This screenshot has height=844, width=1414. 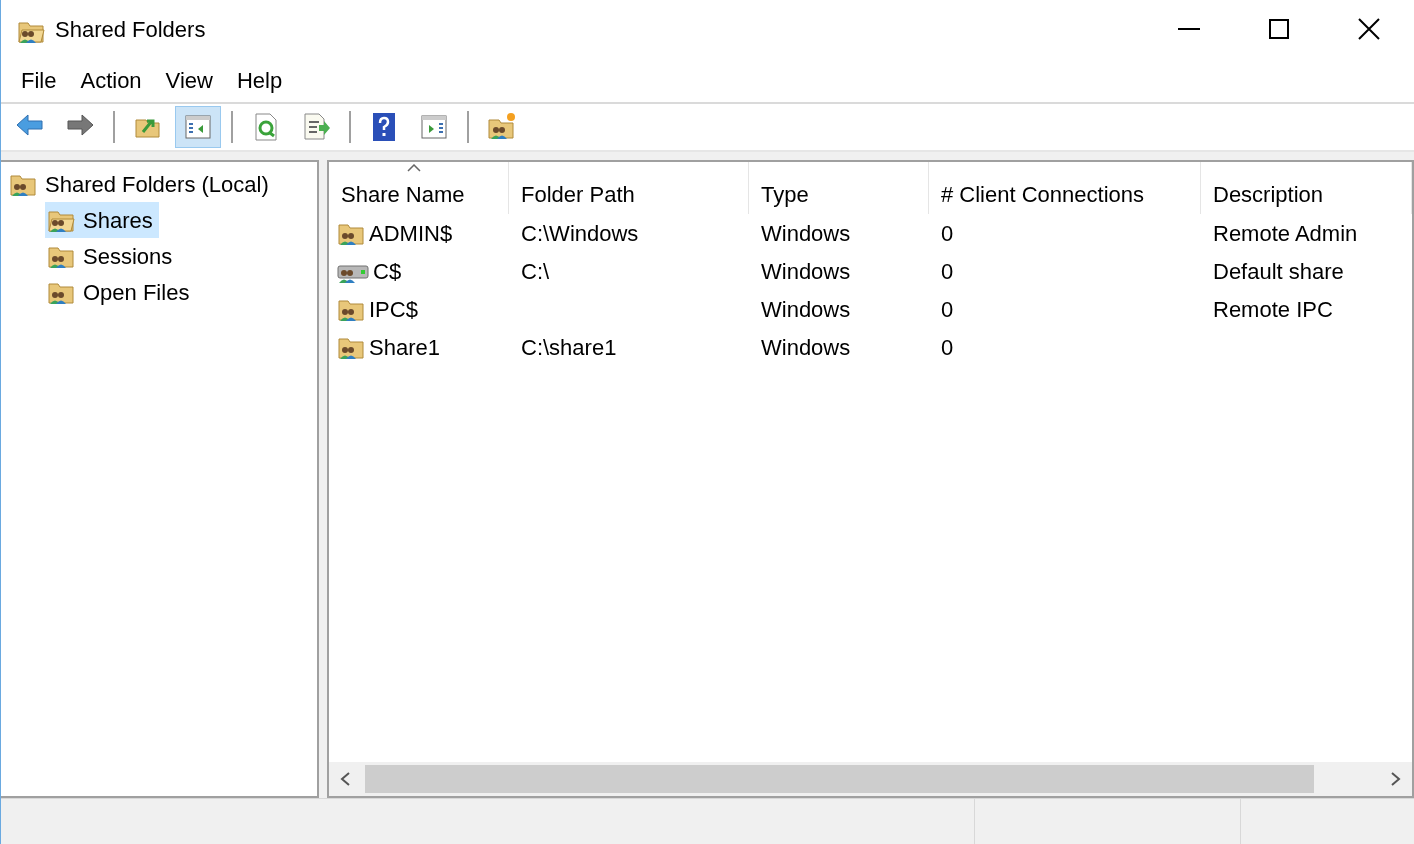 What do you see at coordinates (1279, 29) in the screenshot?
I see `maximize-icon` at bounding box center [1279, 29].